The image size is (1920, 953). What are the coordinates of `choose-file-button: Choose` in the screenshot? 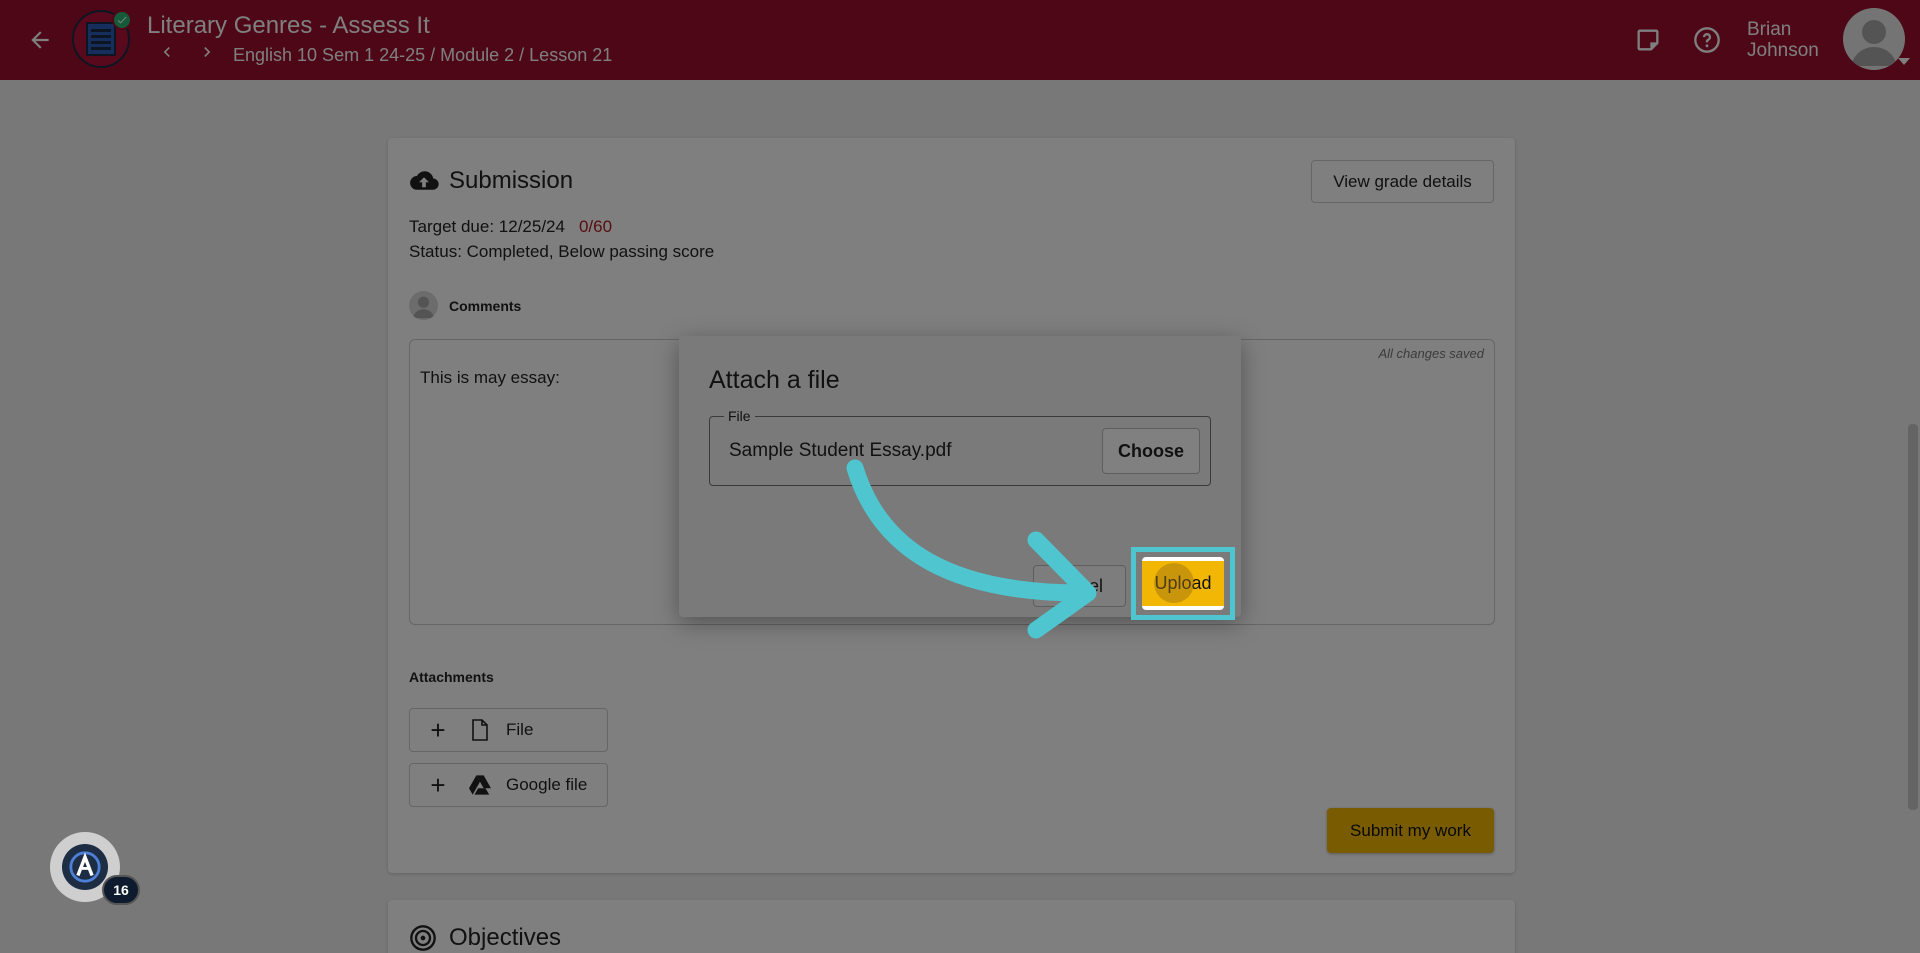 It's located at (1151, 451).